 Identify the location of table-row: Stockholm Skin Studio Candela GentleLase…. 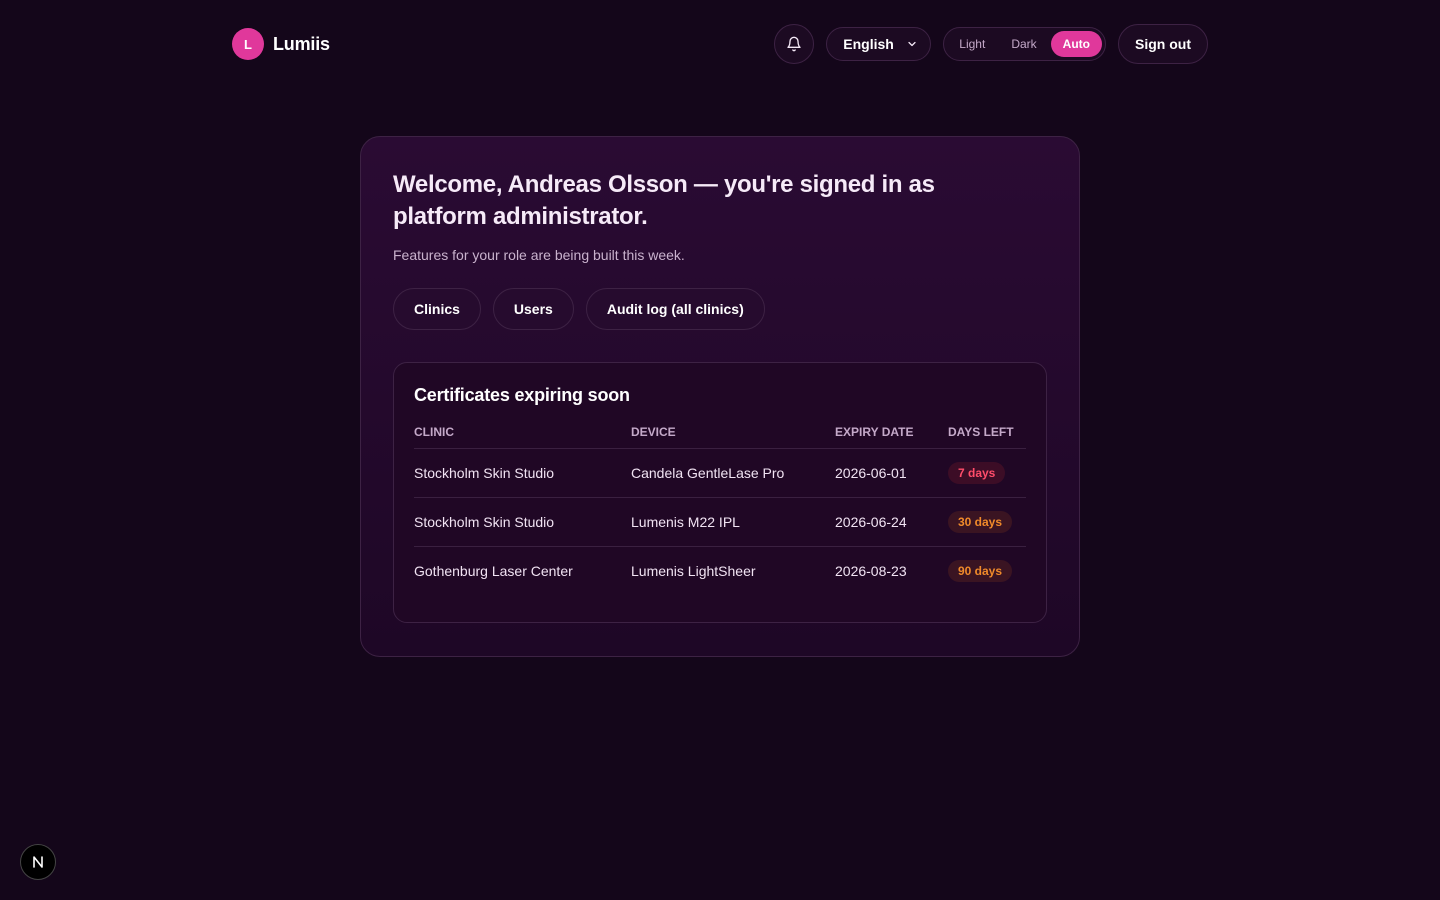
(720, 473).